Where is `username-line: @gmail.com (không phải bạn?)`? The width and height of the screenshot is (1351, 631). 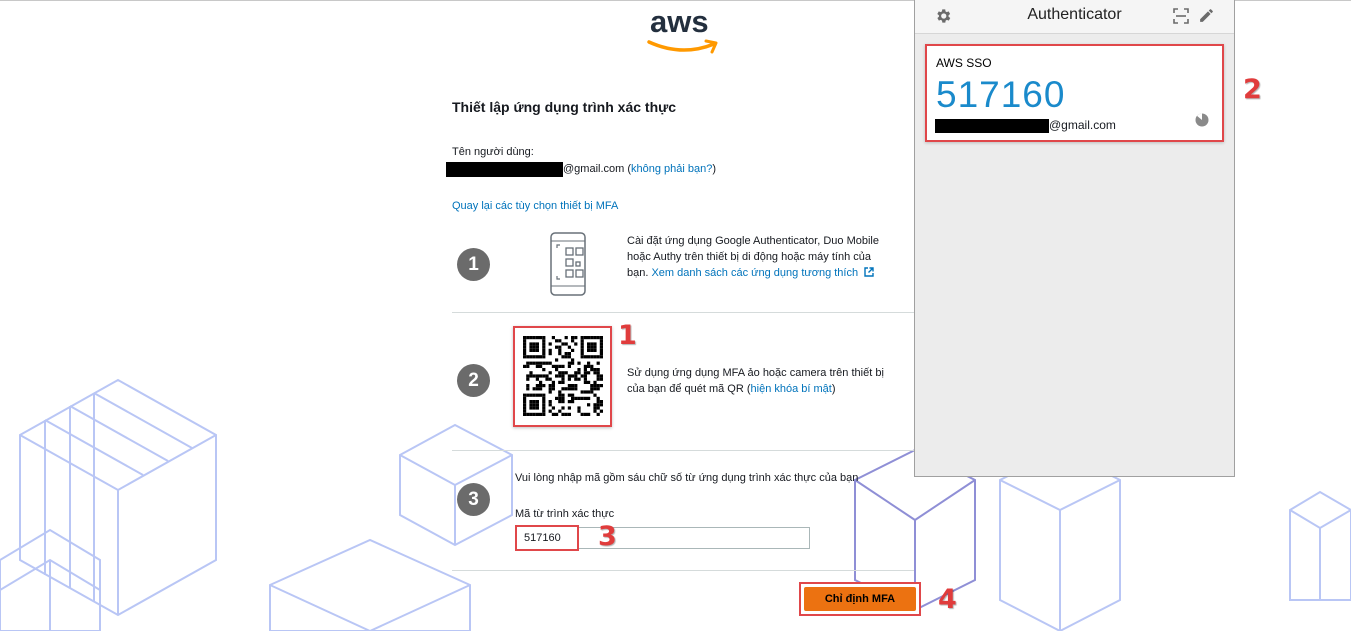
username-line: @gmail.com (không phải bạn?) is located at coordinates (581, 169).